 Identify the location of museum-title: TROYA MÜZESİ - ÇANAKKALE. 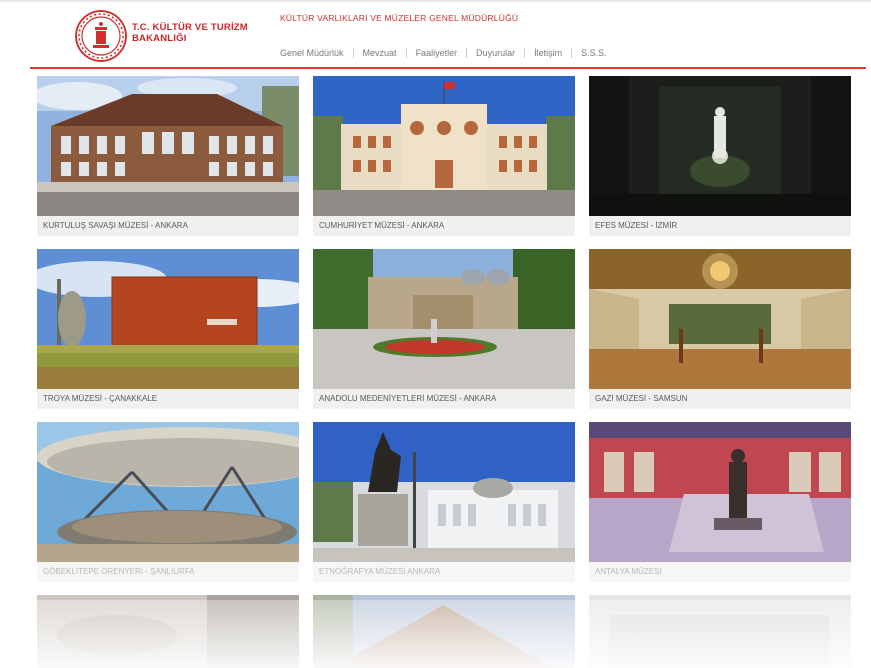
(168, 399).